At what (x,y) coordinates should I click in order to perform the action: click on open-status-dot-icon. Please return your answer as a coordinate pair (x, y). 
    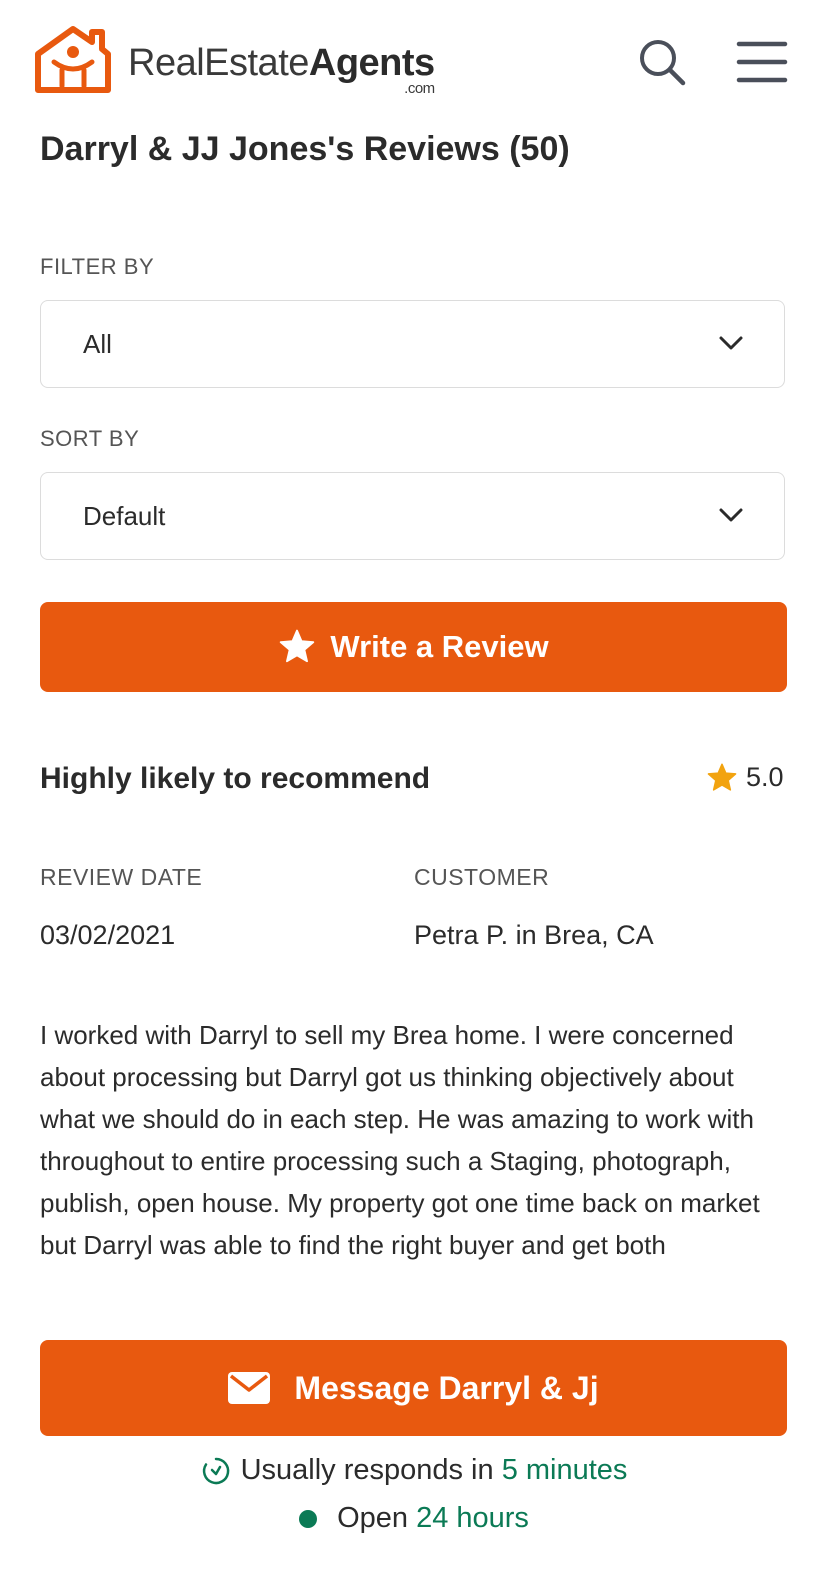
    Looking at the image, I should click on (308, 1518).